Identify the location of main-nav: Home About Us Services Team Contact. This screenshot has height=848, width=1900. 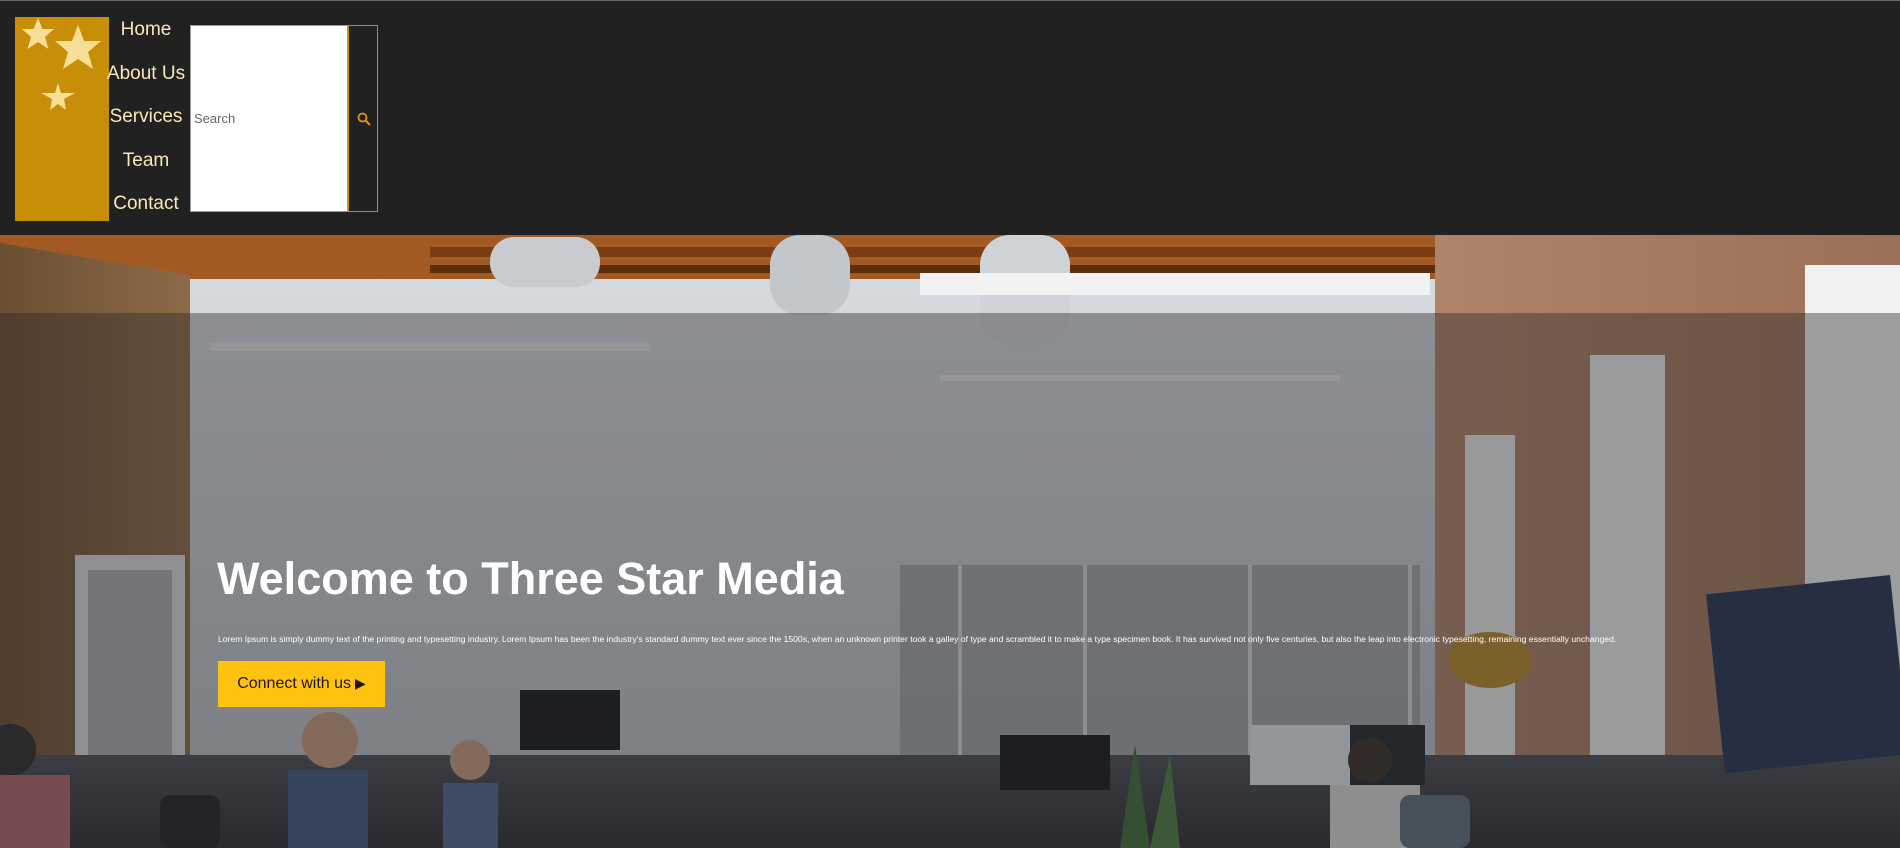
(146, 124).